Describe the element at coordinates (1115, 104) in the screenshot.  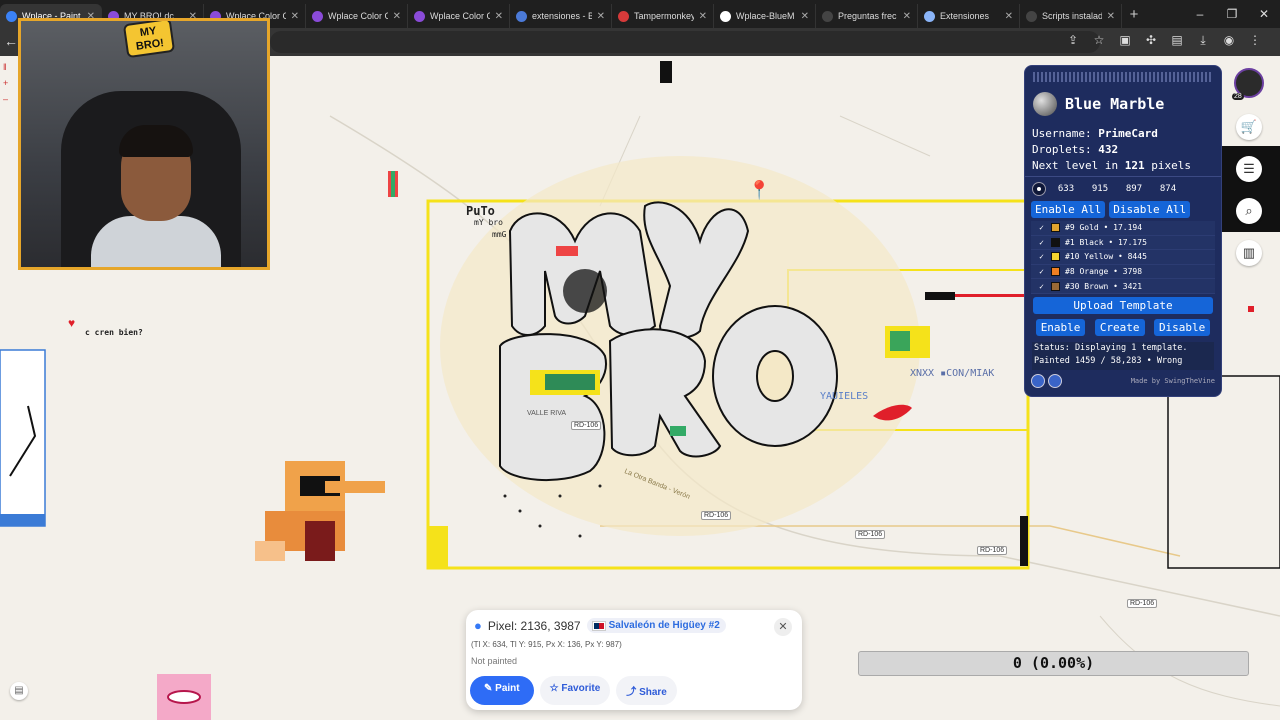
I see `panel-title: Blue Marble` at that location.